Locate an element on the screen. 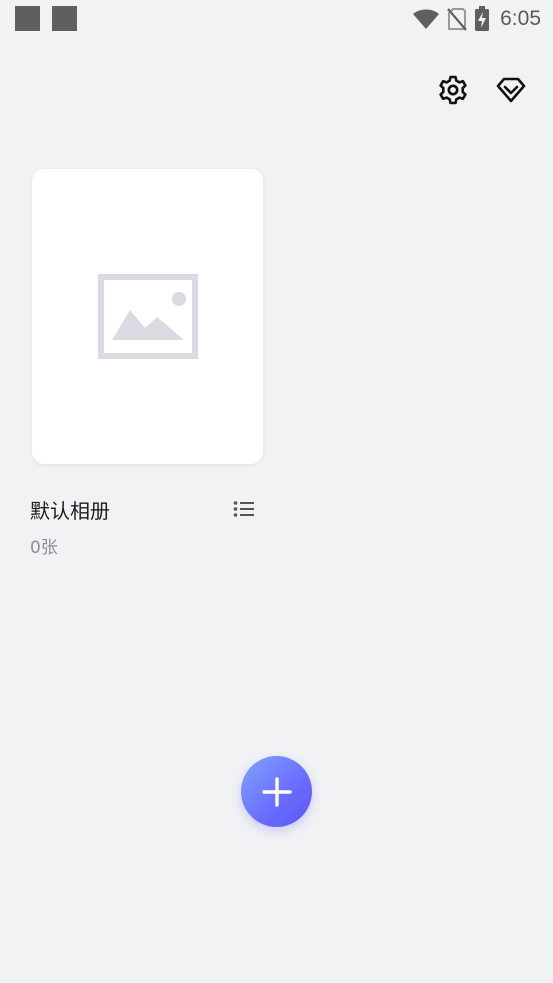 This screenshot has height=983, width=553. settings-button is located at coordinates (453, 90).